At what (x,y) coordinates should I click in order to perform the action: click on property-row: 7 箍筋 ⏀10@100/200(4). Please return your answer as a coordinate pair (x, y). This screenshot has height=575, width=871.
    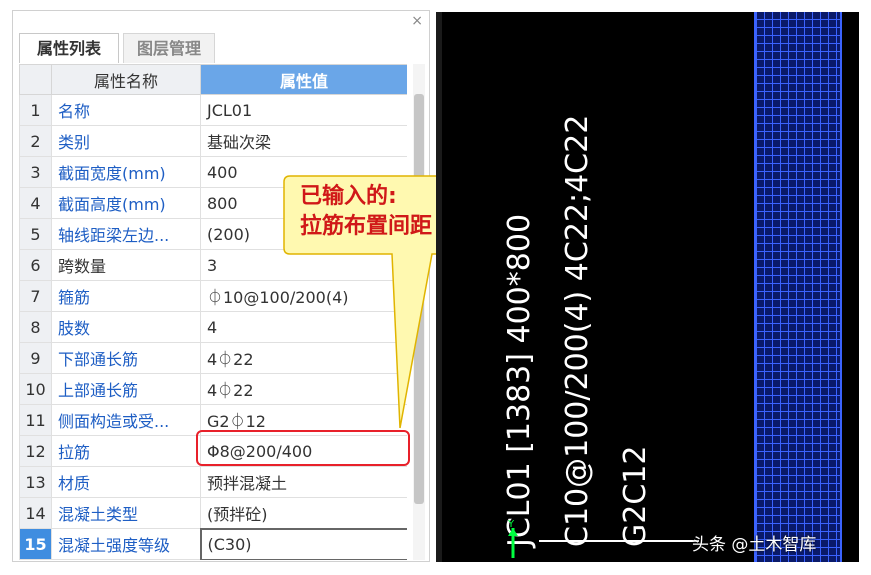
    Looking at the image, I should click on (213, 296).